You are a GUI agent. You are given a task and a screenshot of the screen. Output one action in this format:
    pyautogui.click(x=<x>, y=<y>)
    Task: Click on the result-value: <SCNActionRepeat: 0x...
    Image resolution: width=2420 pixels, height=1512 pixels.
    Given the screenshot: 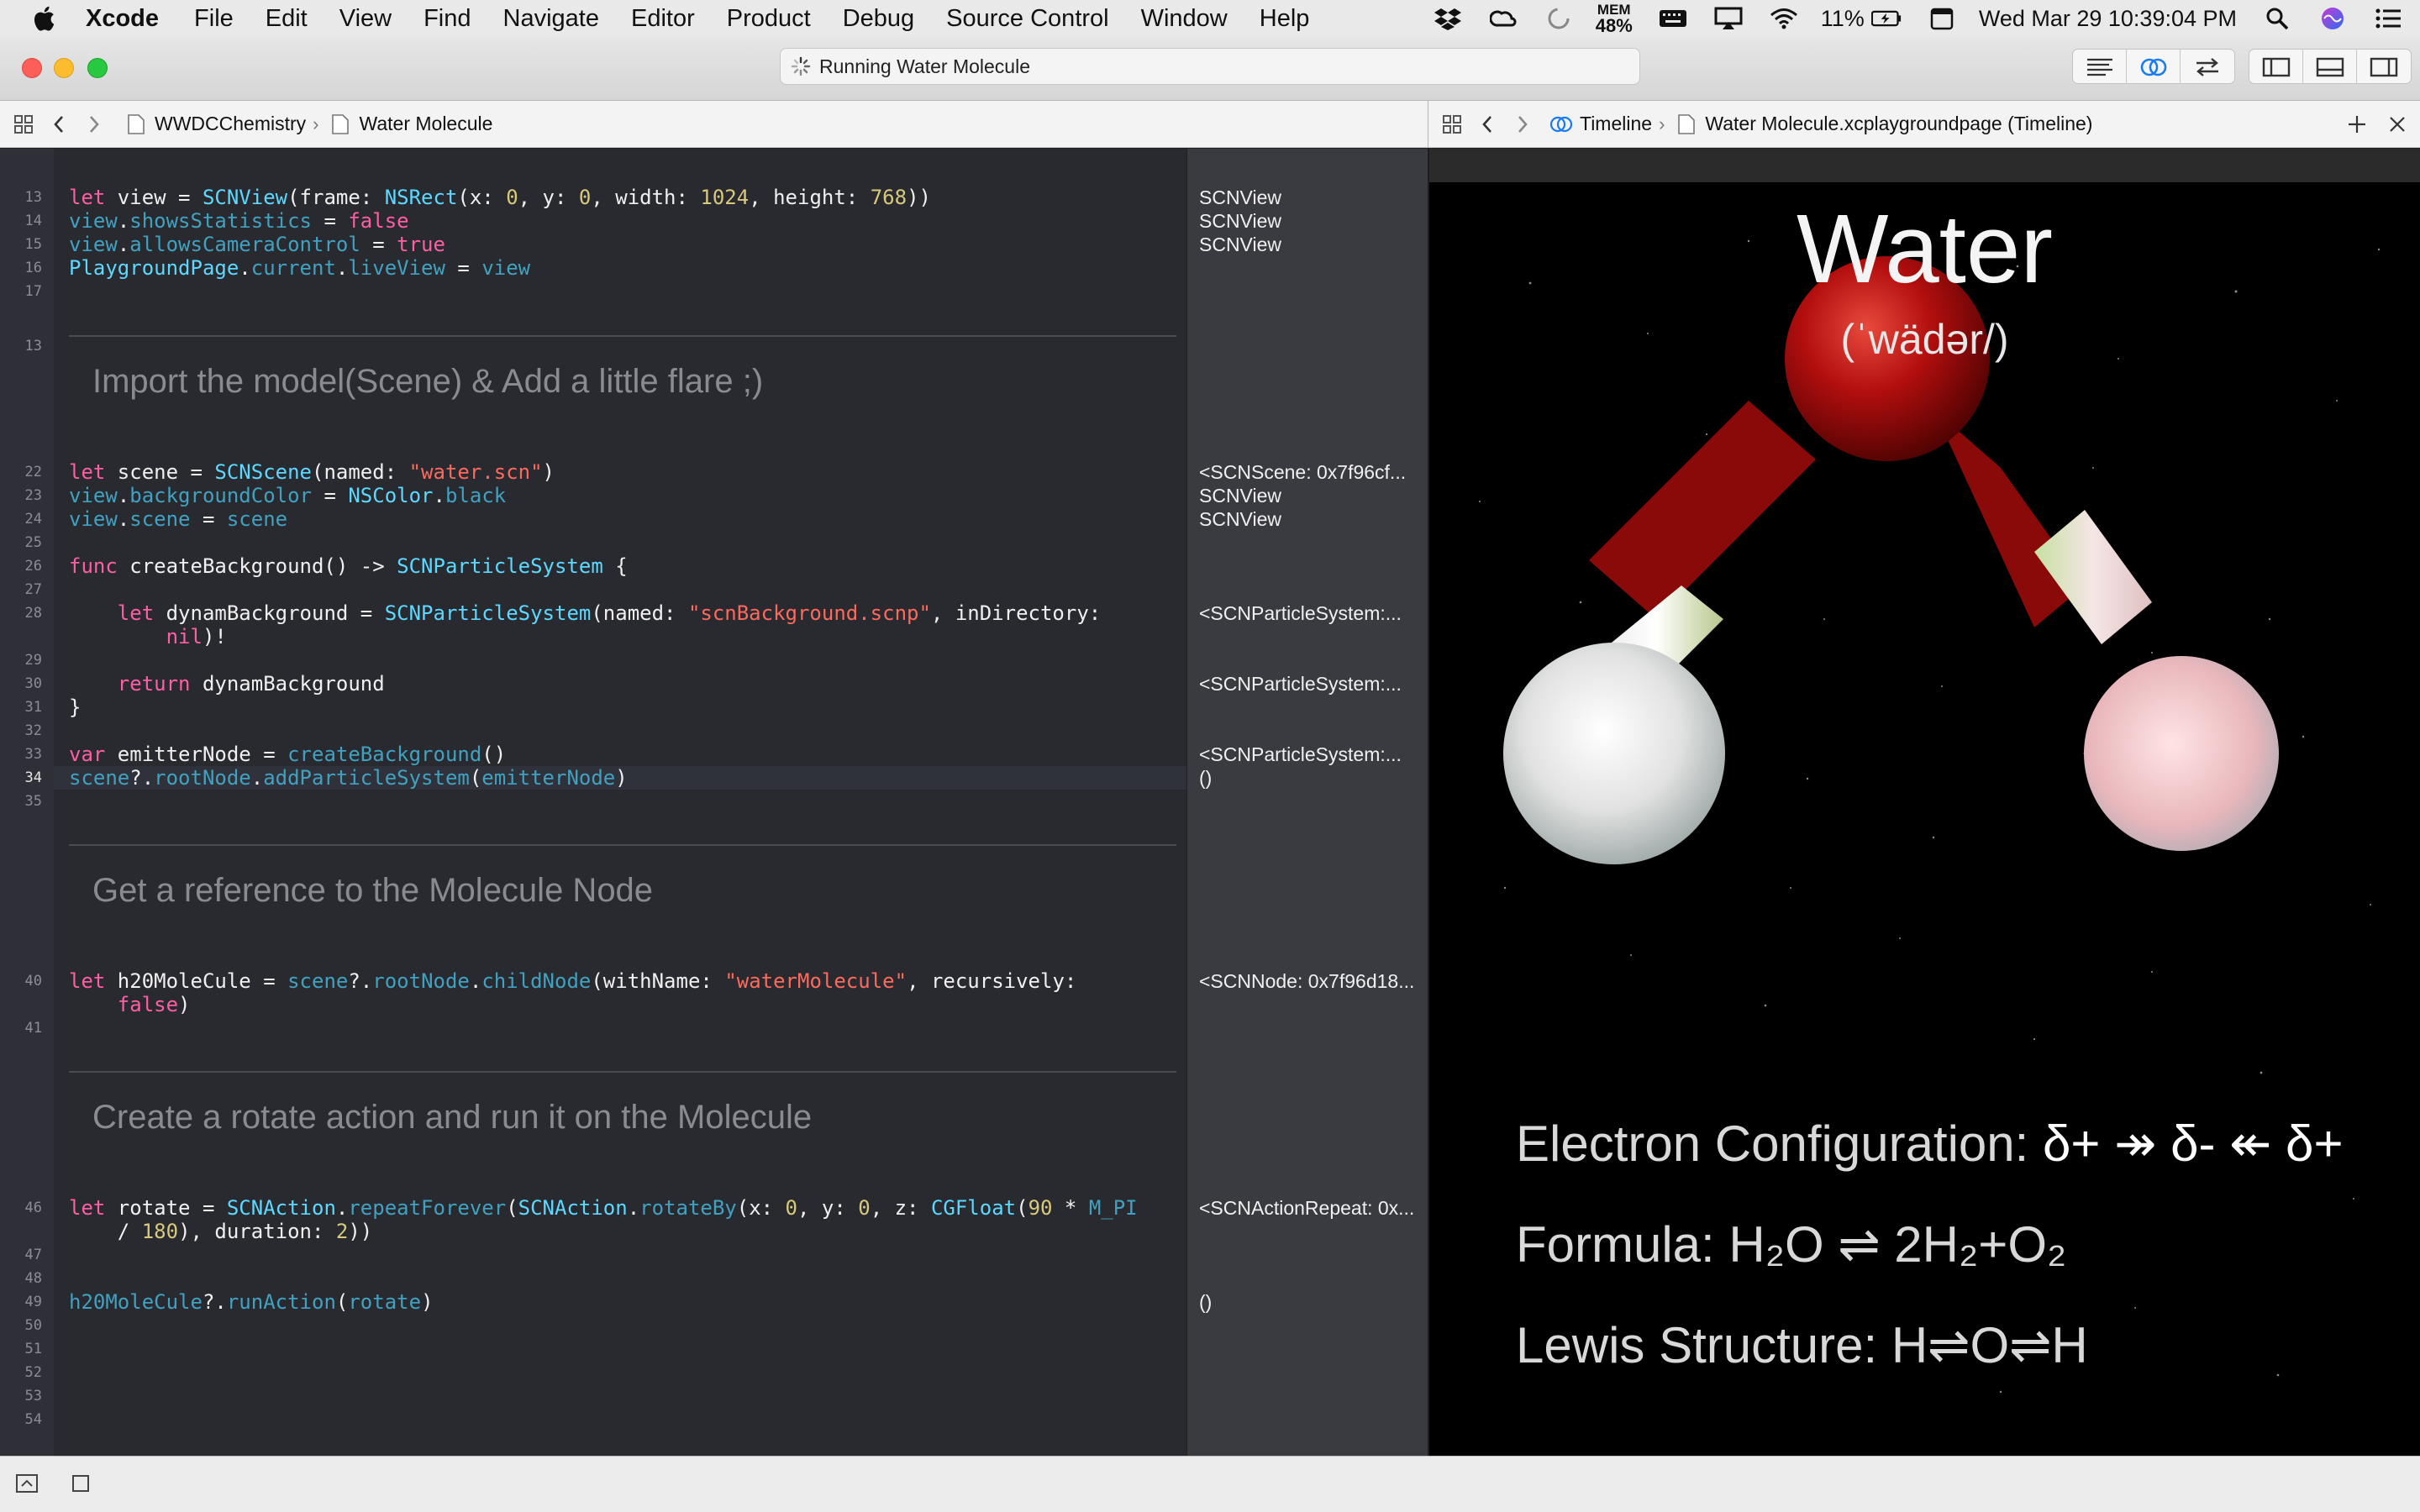 What is the action you would take?
    pyautogui.click(x=1312, y=1208)
    